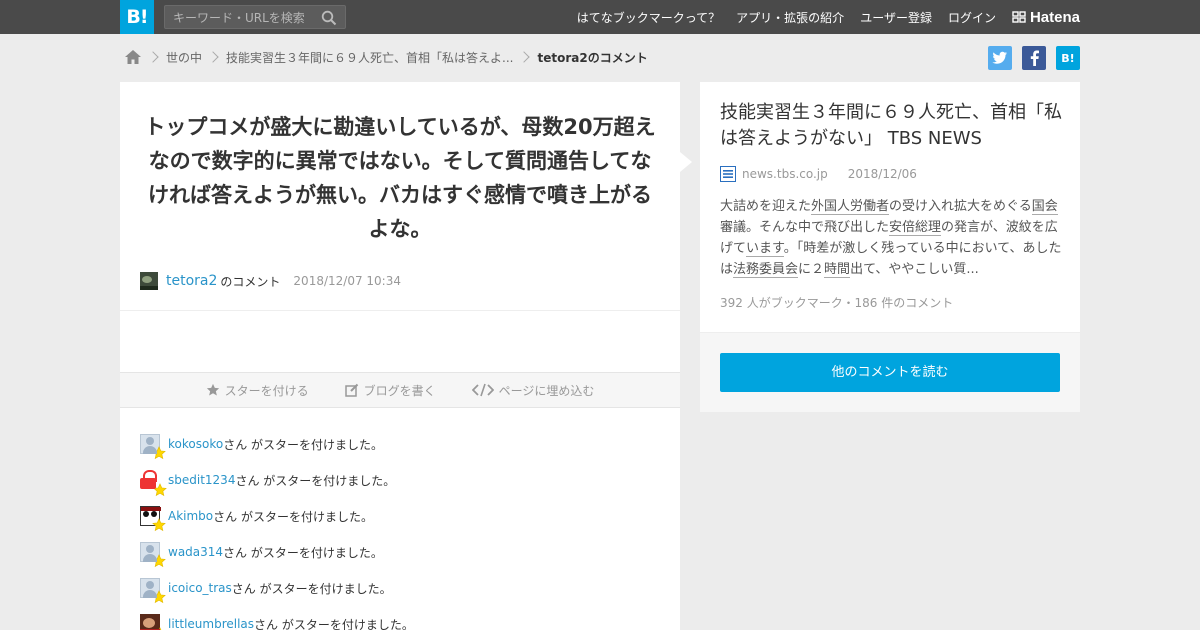 Image resolution: width=1200 pixels, height=630 pixels. Describe the element at coordinates (400, 516) in the screenshot. I see `list-item: Akimbo さん がスターを付けました。` at that location.